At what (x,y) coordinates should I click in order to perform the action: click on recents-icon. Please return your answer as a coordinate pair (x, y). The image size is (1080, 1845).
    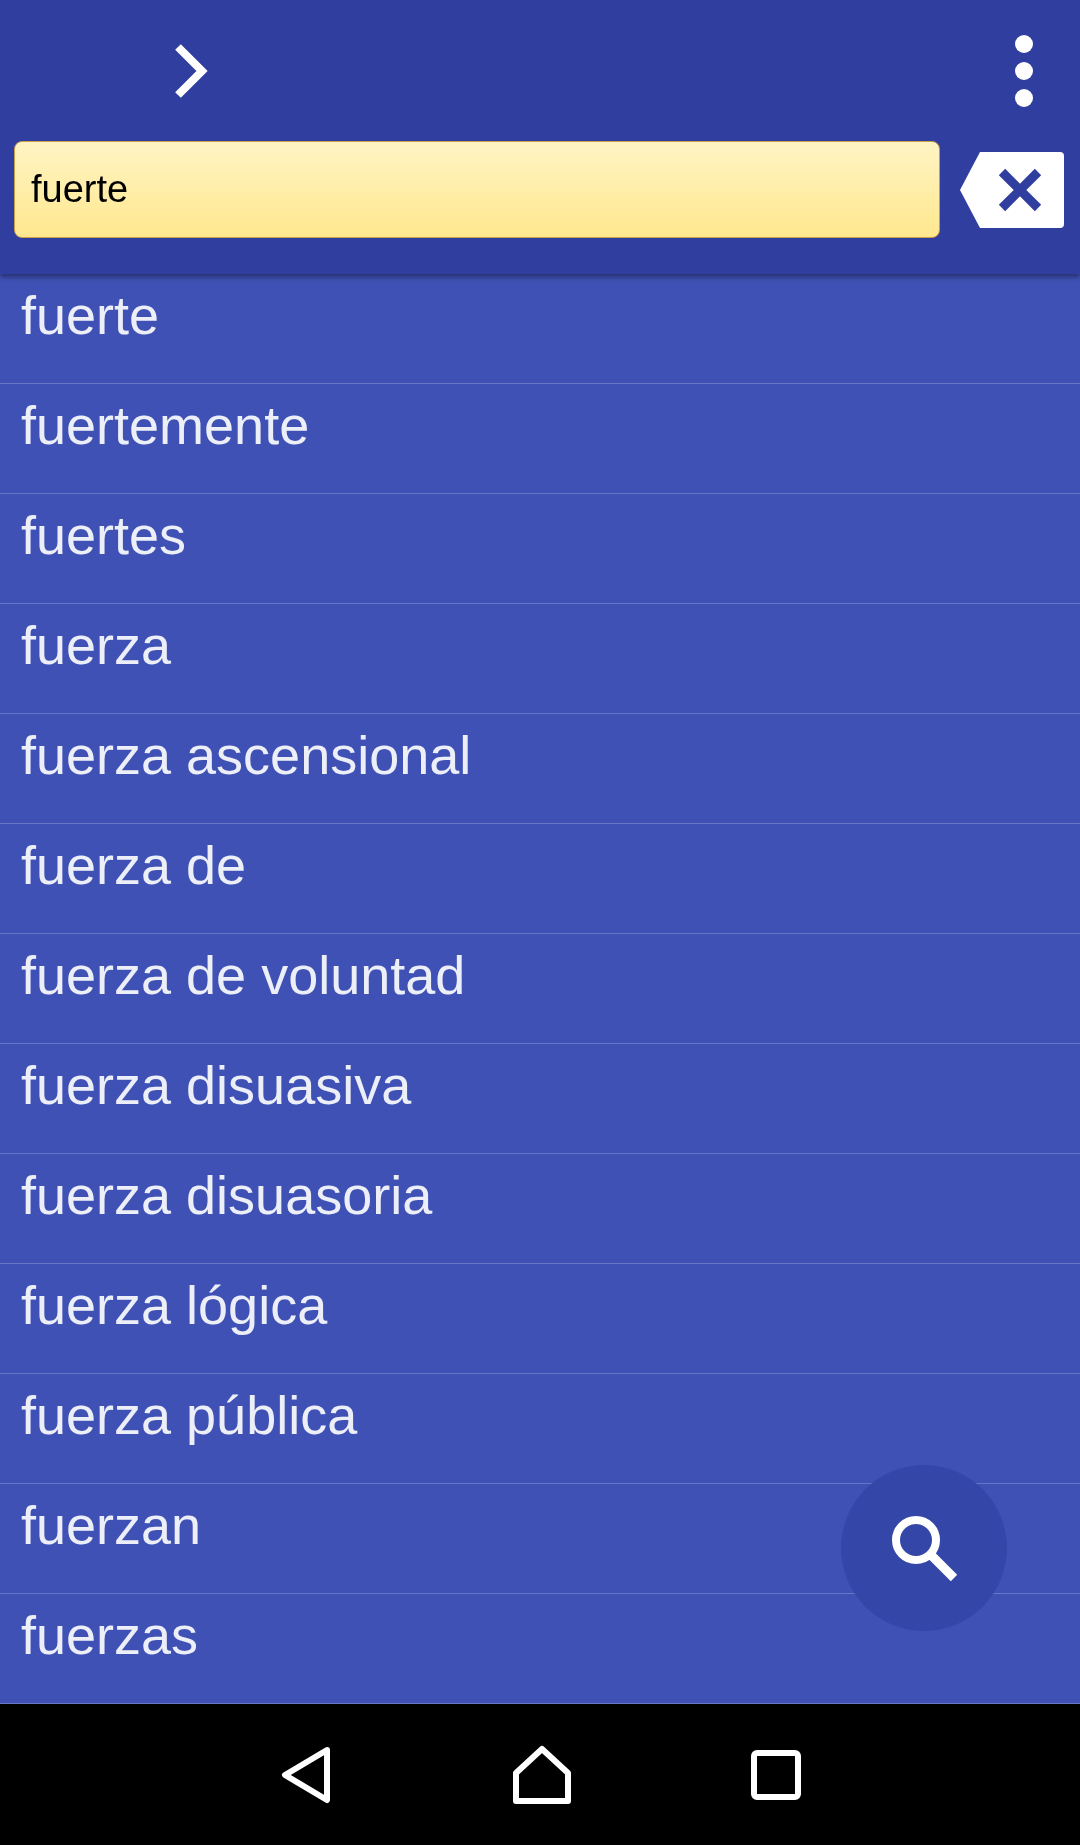
    Looking at the image, I should click on (775, 1774).